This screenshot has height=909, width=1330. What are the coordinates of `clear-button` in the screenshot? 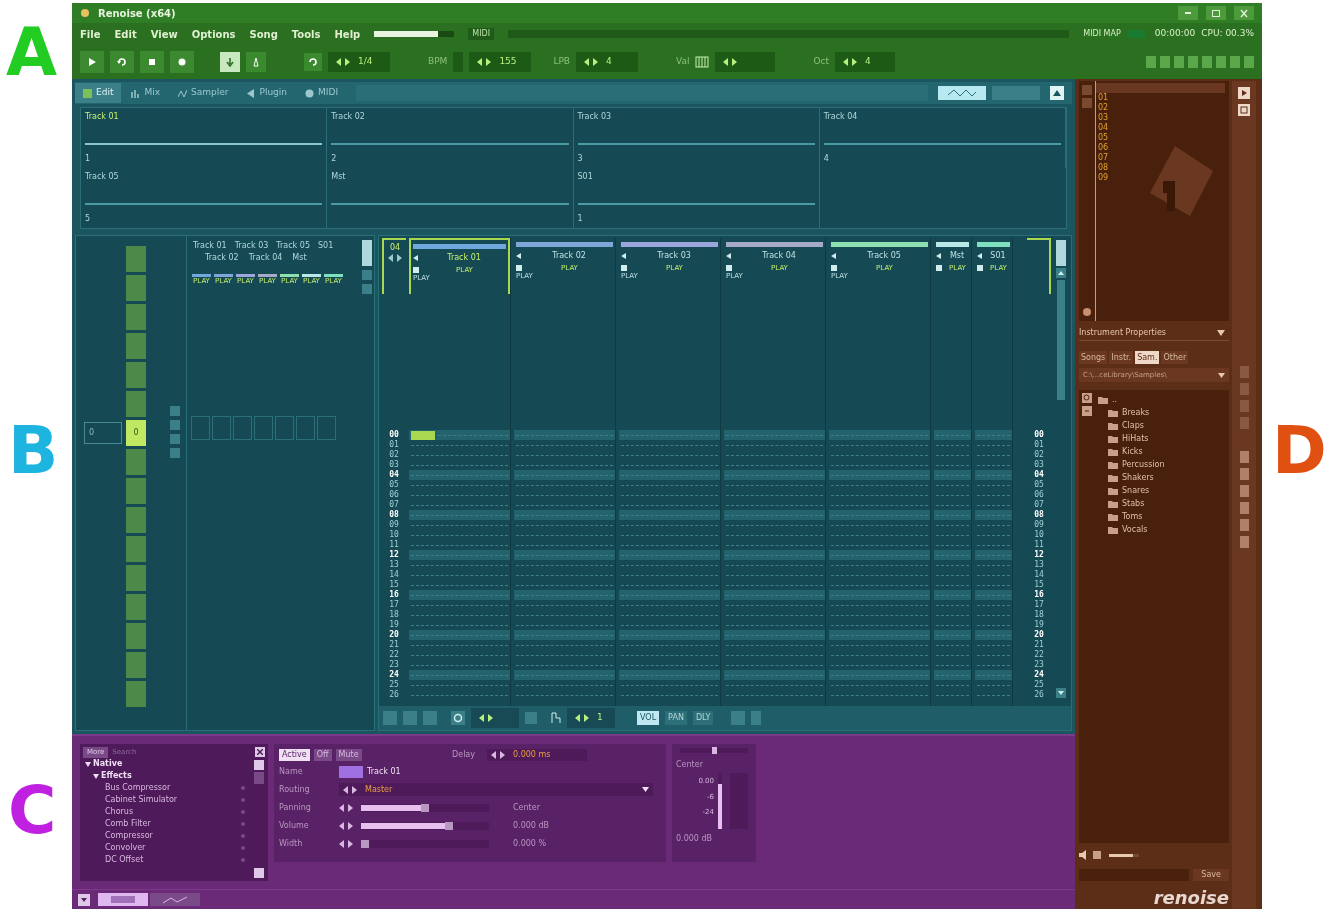 It's located at (260, 752).